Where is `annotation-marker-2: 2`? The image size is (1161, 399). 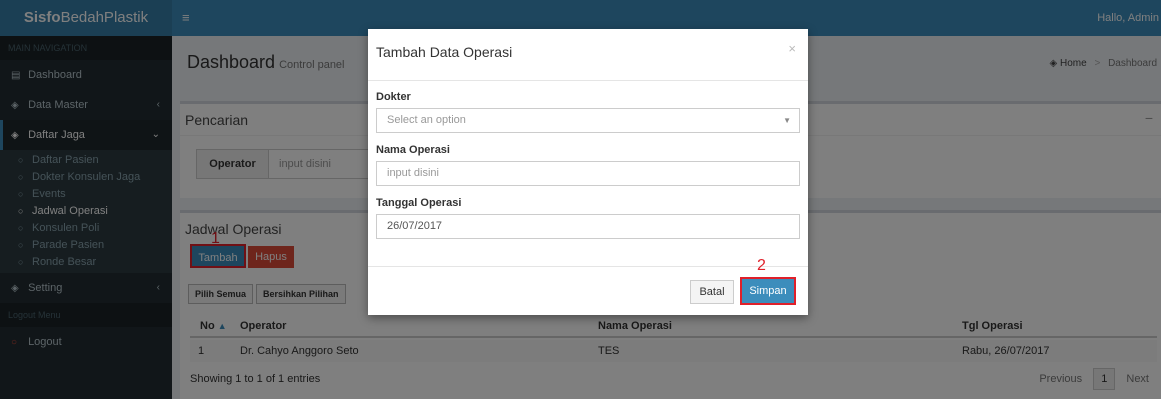 annotation-marker-2: 2 is located at coordinates (761, 265).